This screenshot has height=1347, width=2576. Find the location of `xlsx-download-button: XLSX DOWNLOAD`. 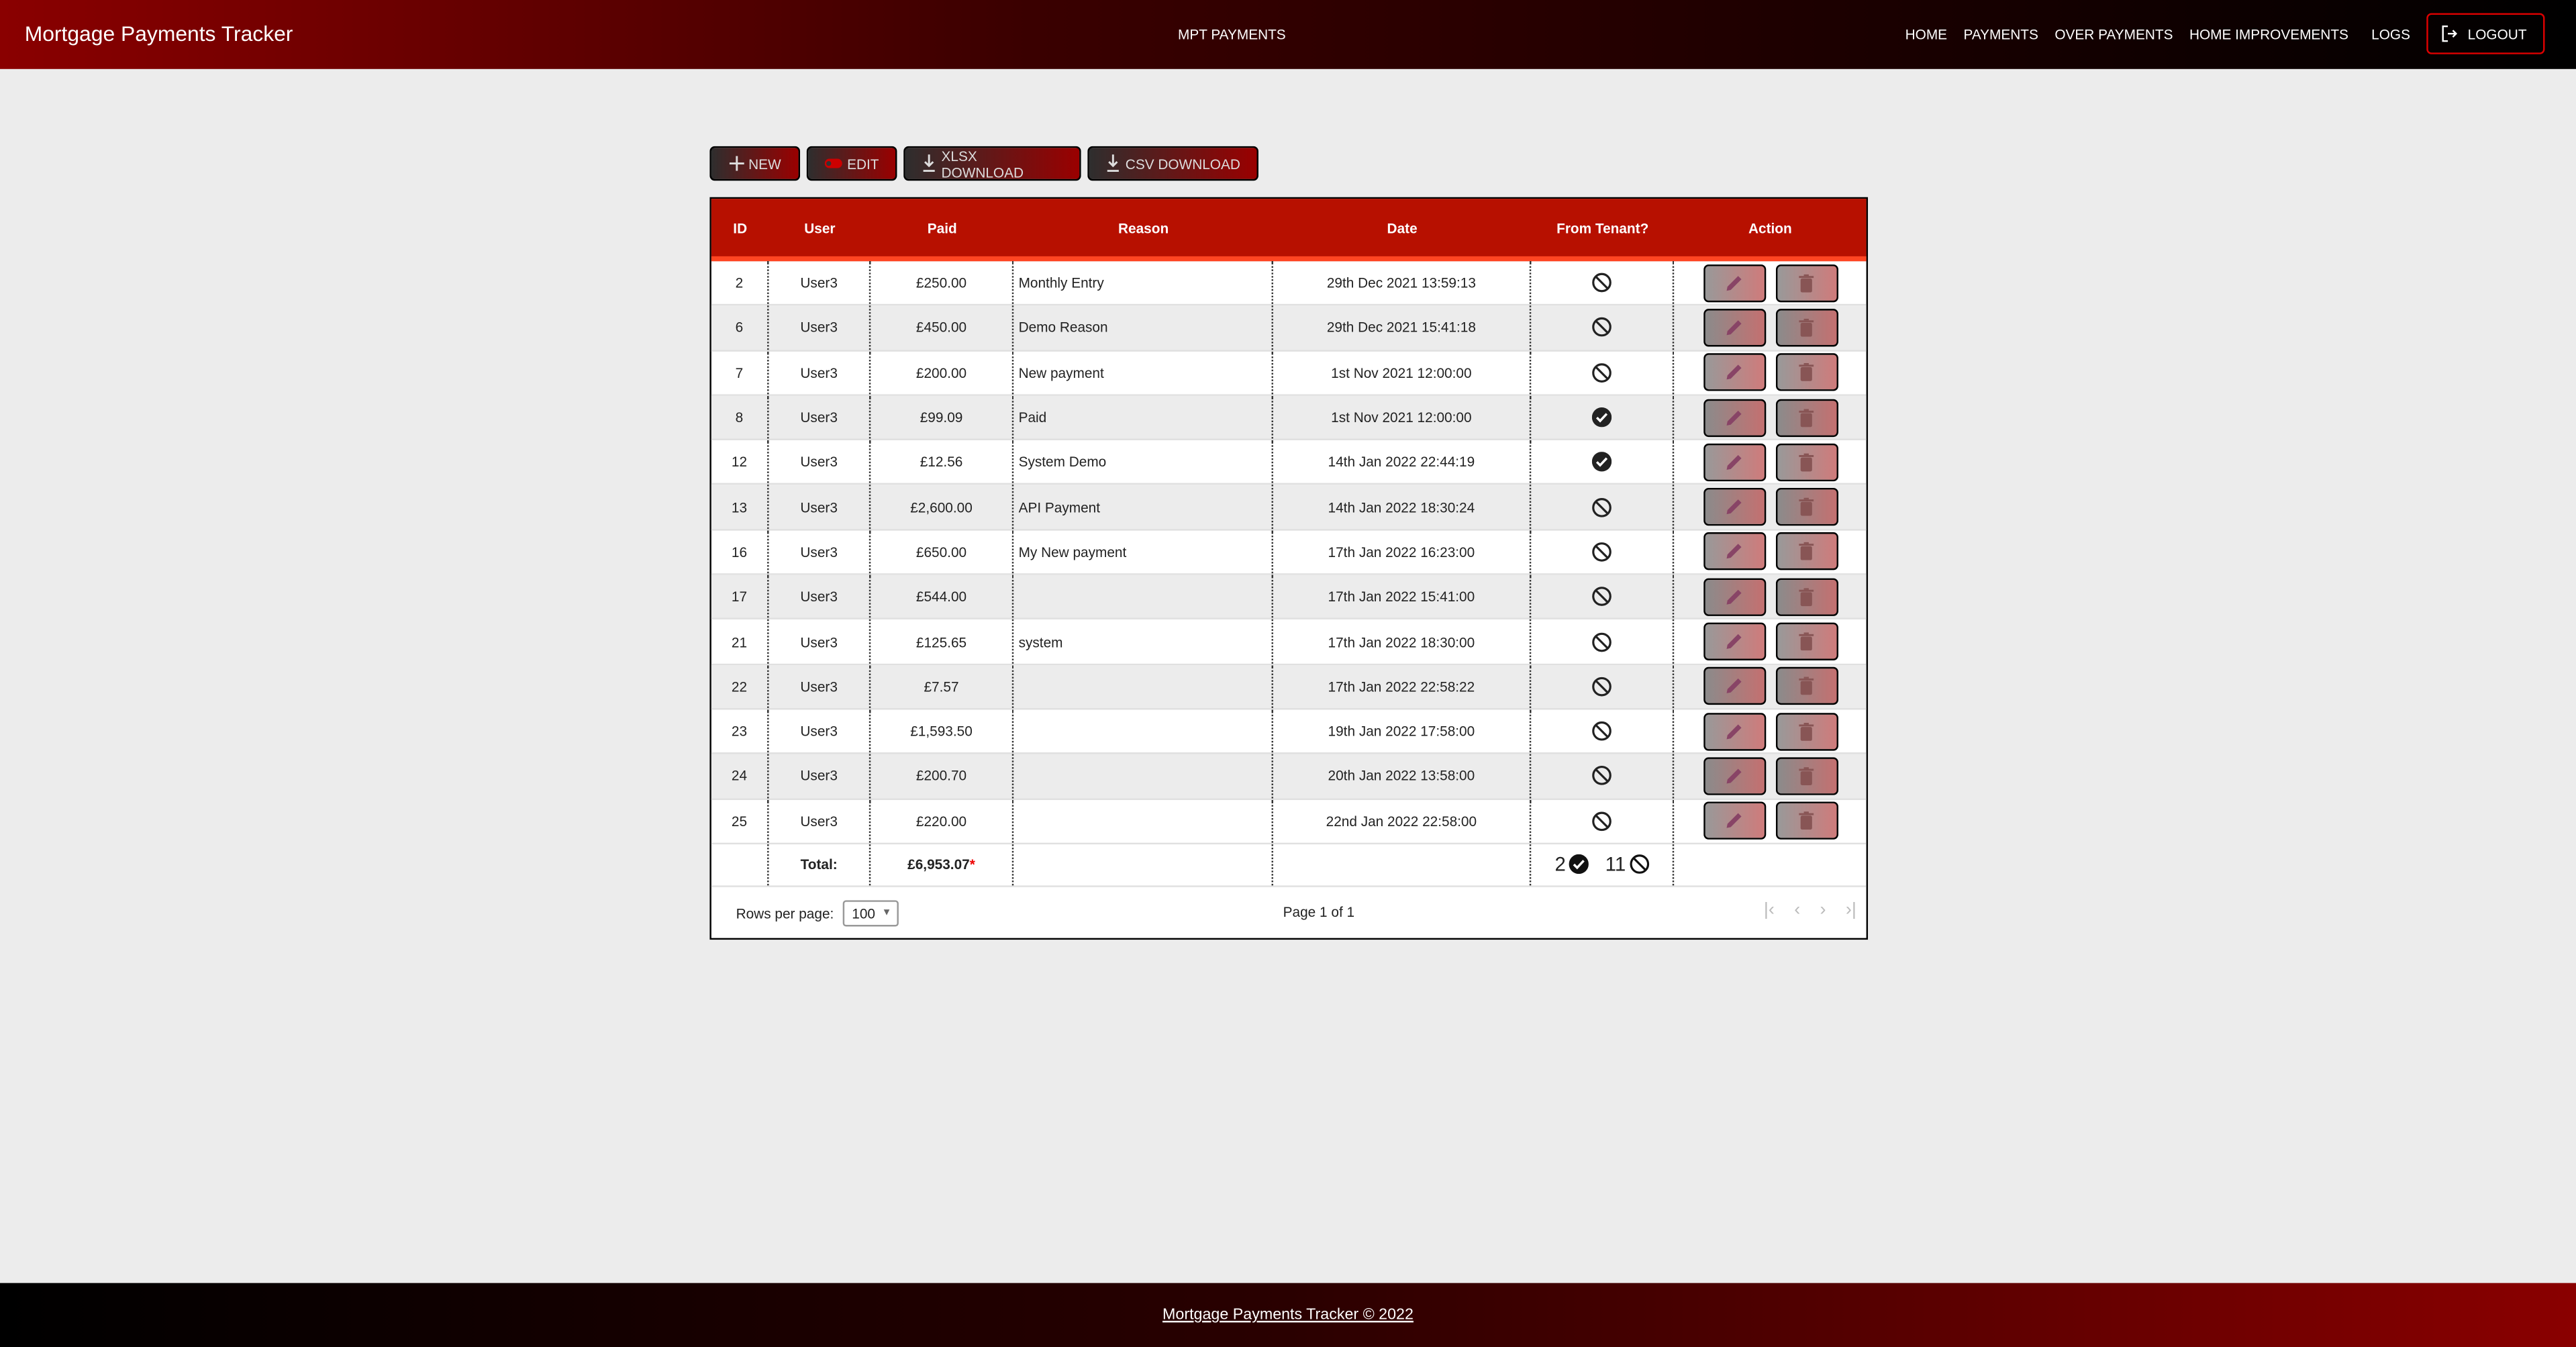

xlsx-download-button: XLSX DOWNLOAD is located at coordinates (992, 163).